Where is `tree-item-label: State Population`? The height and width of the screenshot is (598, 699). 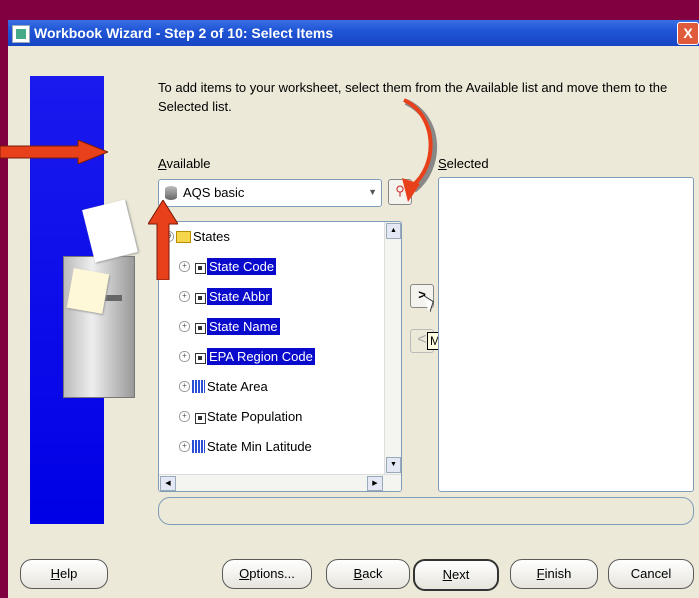 tree-item-label: State Population is located at coordinates (255, 417).